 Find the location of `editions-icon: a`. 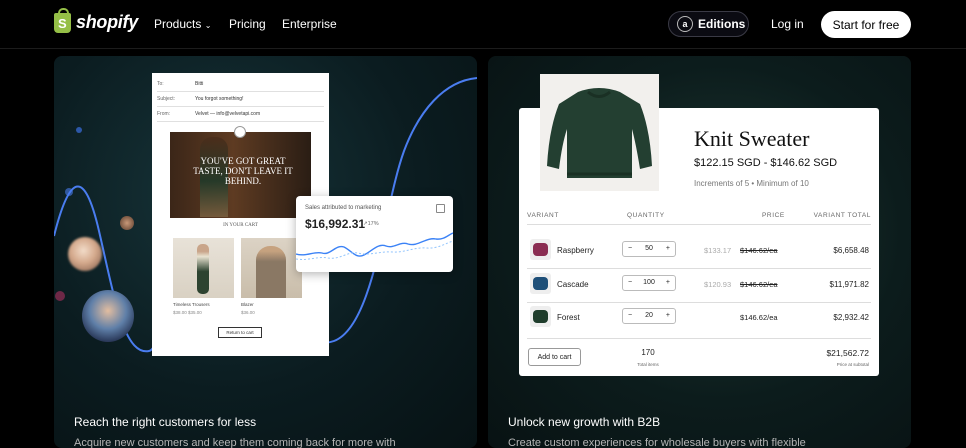

editions-icon: a is located at coordinates (685, 24).